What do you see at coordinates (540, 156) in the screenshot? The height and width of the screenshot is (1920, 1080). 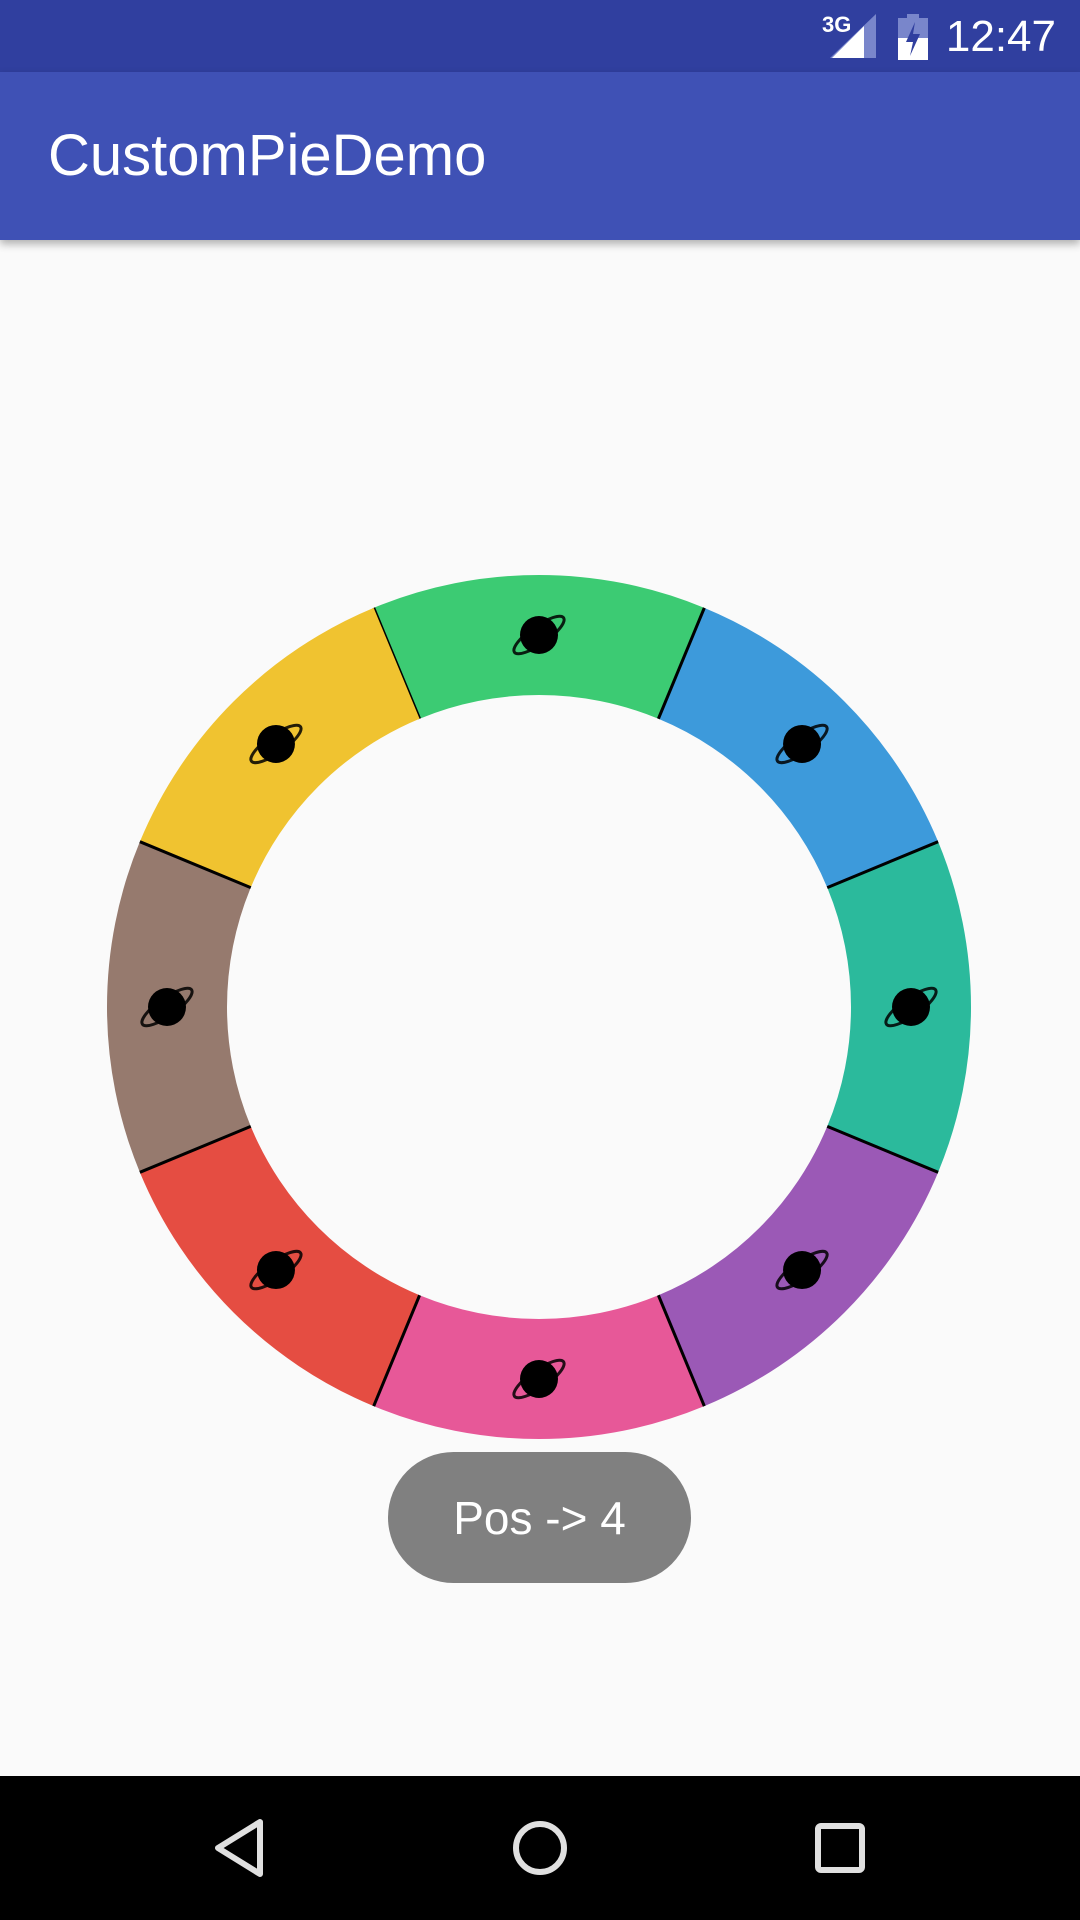 I see `app-bar: CustomPieDemo` at bounding box center [540, 156].